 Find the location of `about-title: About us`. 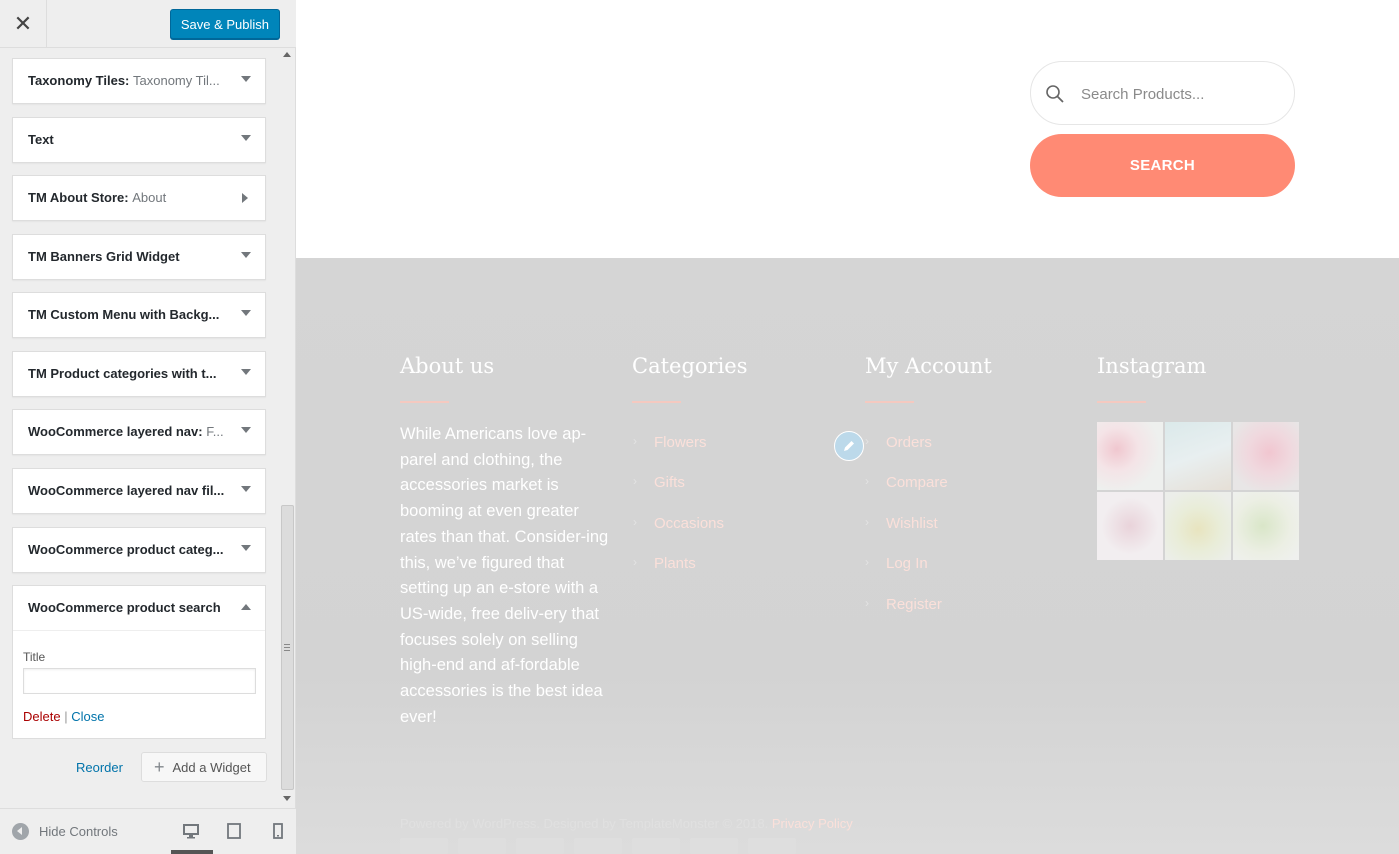

about-title: About us is located at coordinates (447, 366).